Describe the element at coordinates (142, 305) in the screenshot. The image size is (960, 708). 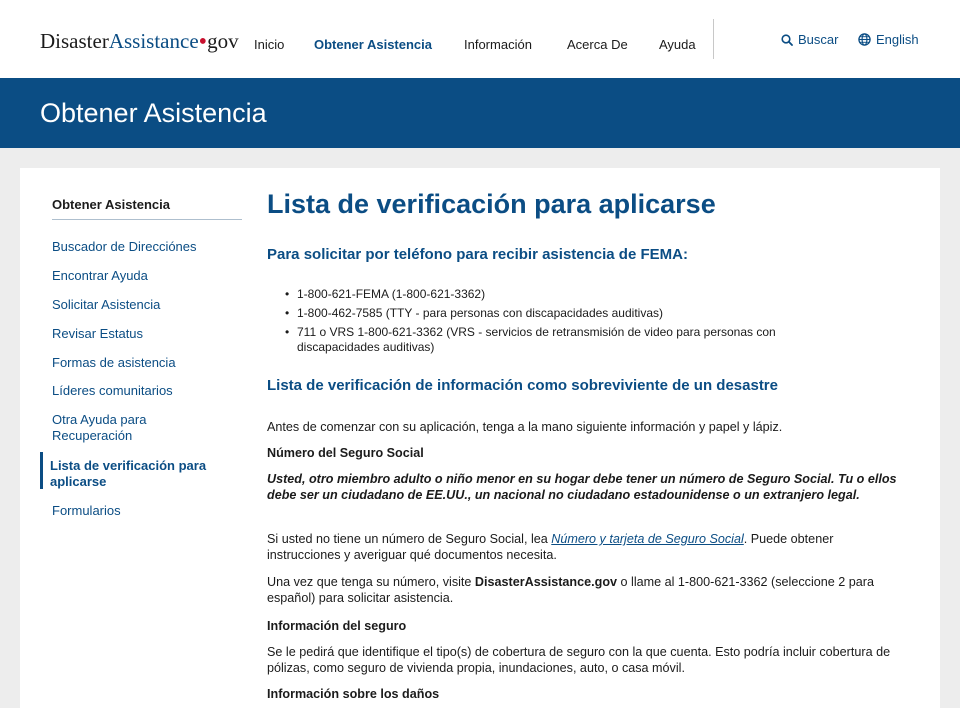
I see `sidebar-item-solicitar: Solicitar Asistencia` at that location.